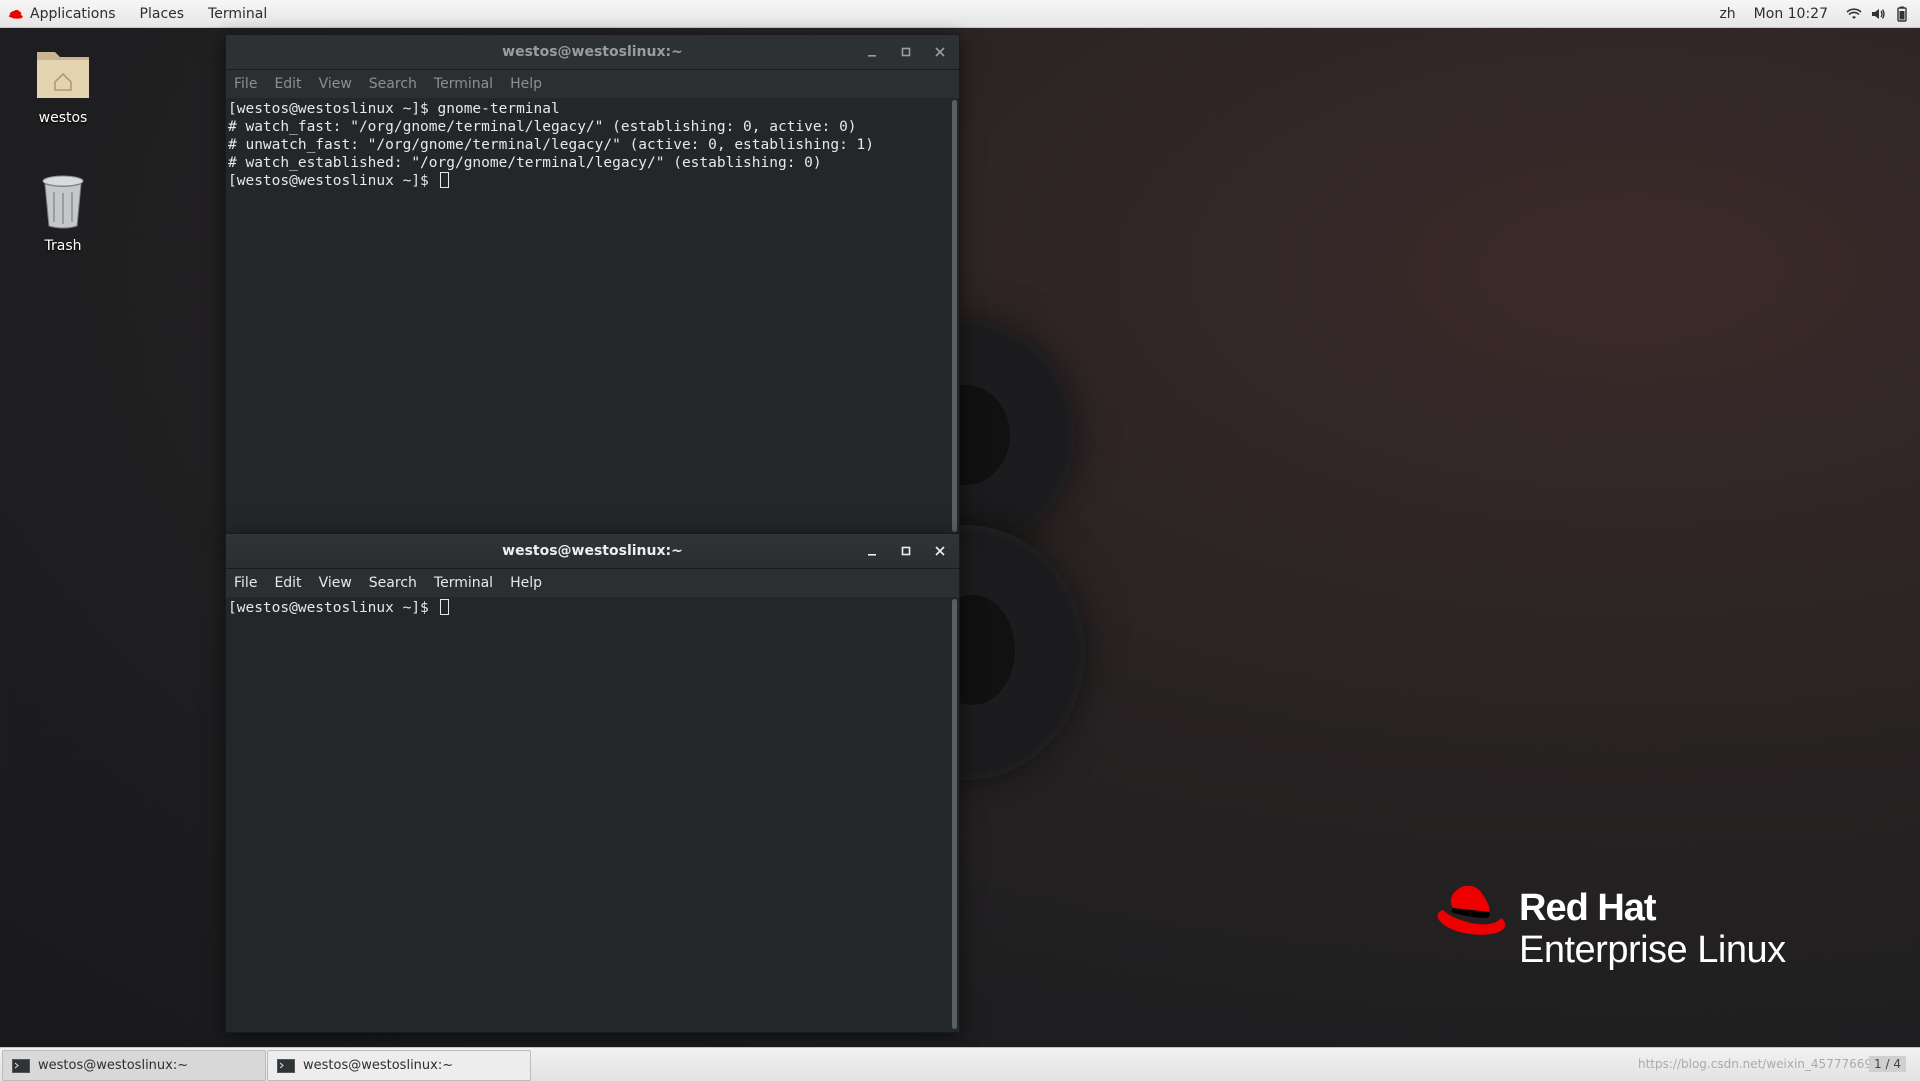 This screenshot has height=1081, width=1920. I want to click on trash-icon, so click(63, 202).